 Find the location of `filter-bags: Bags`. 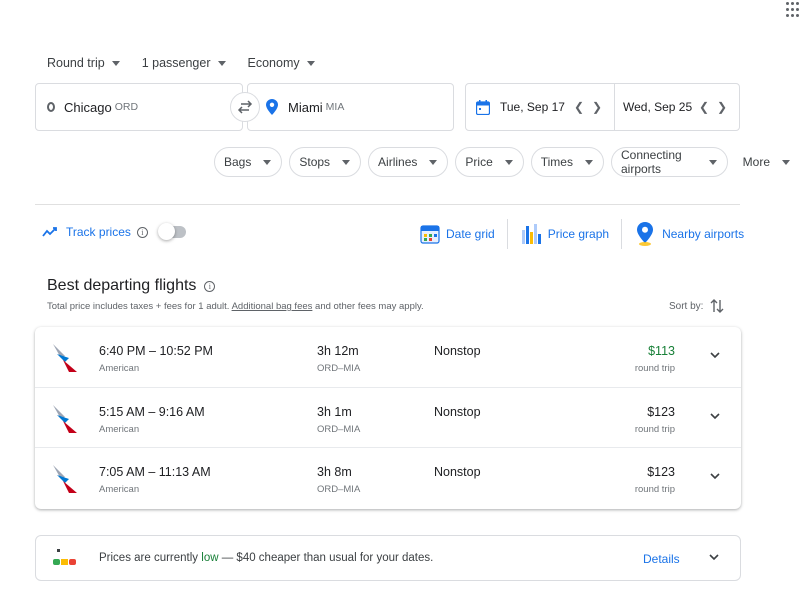

filter-bags: Bags is located at coordinates (248, 162).